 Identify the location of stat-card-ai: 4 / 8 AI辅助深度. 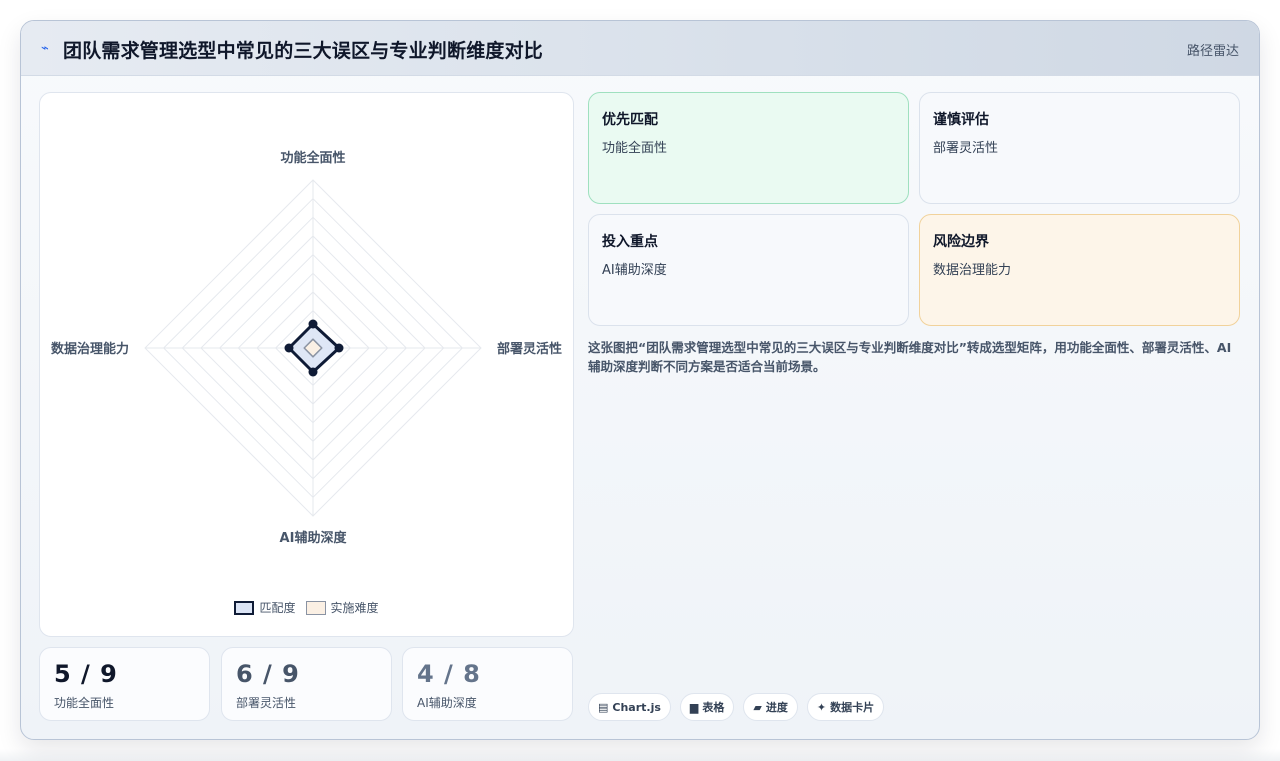
(487, 684).